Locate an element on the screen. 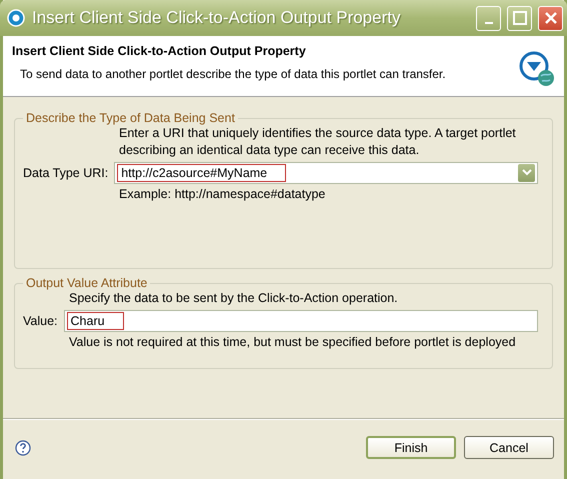  value-input-field: Charu is located at coordinates (301, 321).